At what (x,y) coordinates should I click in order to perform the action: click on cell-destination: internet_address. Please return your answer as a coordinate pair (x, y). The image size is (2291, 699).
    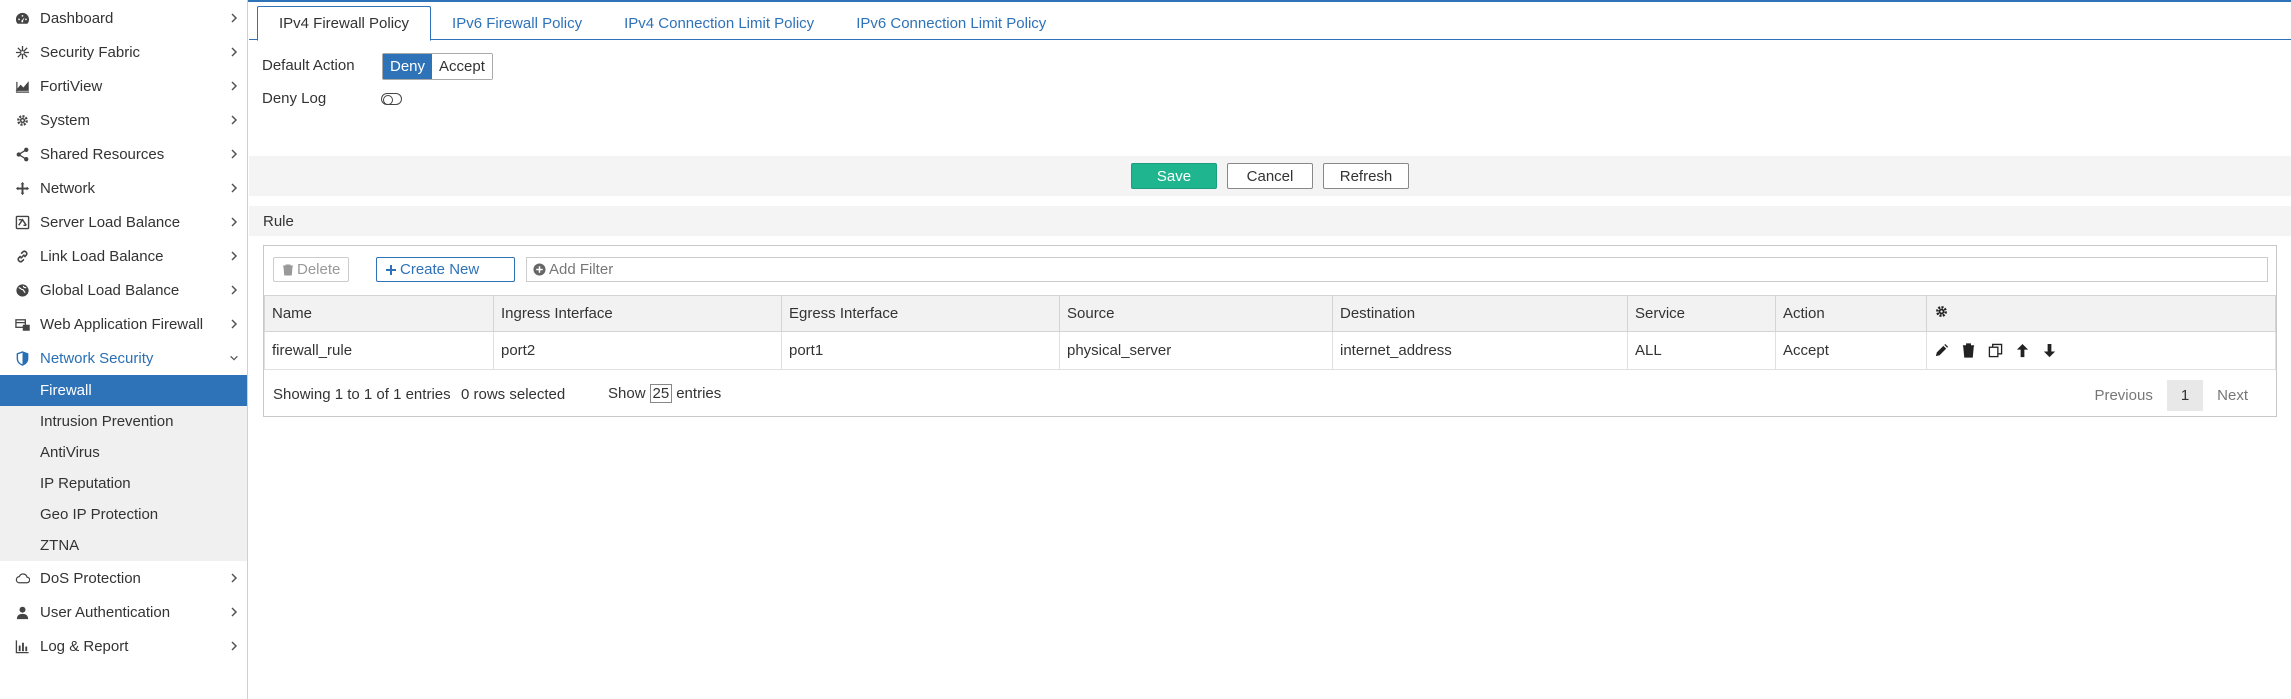
    Looking at the image, I should click on (1480, 350).